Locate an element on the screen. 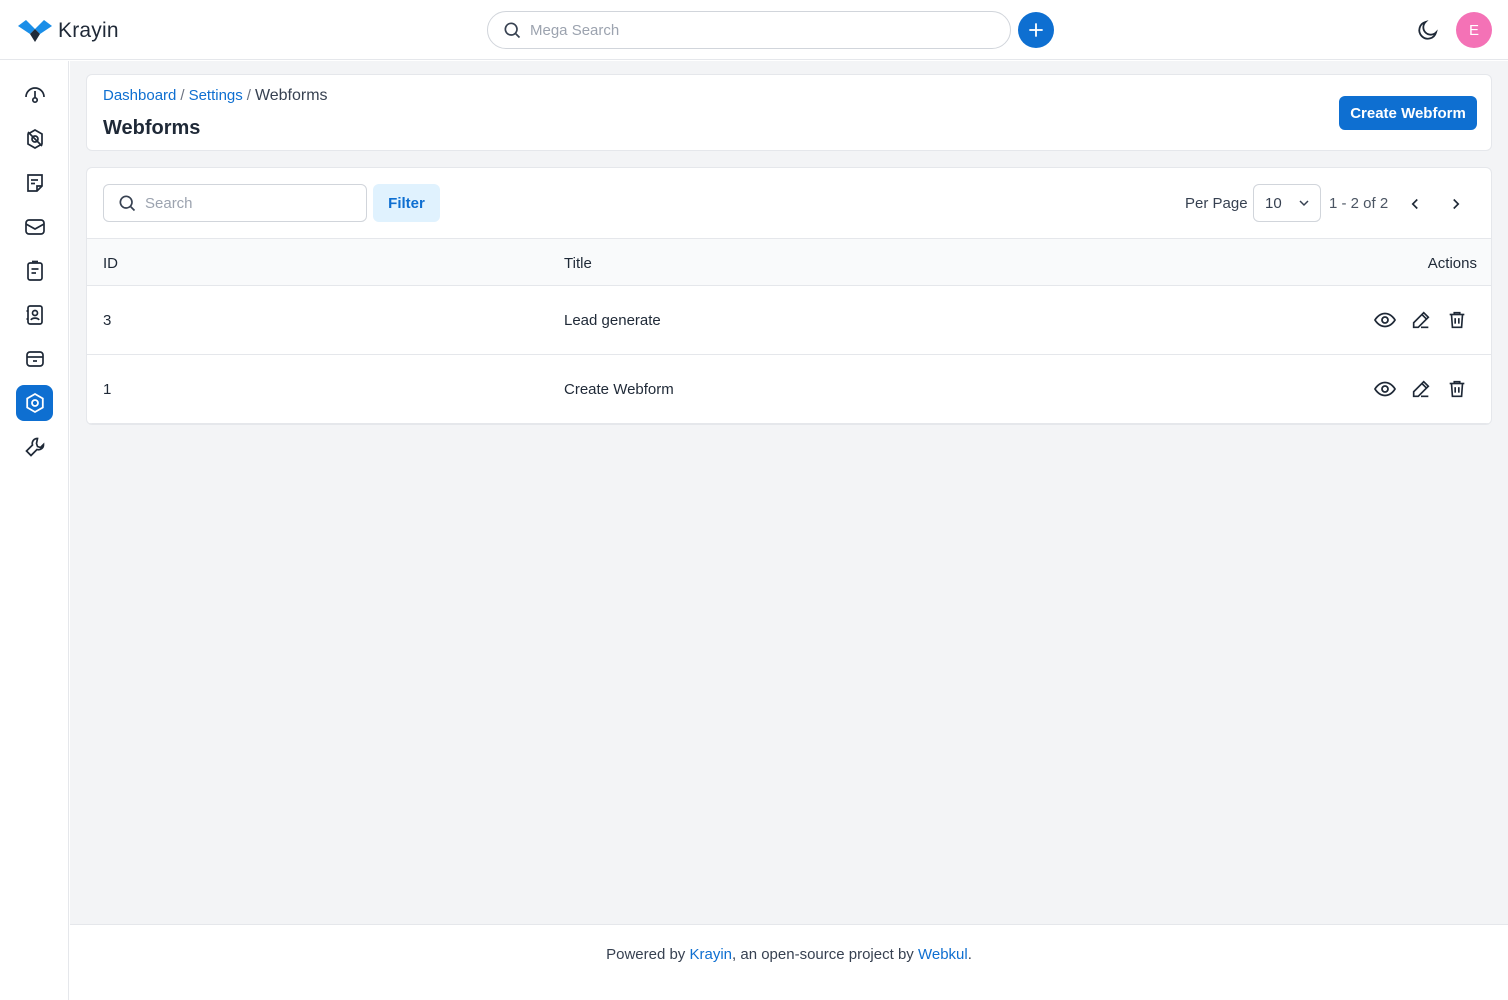  sidebar is located at coordinates (34, 530).